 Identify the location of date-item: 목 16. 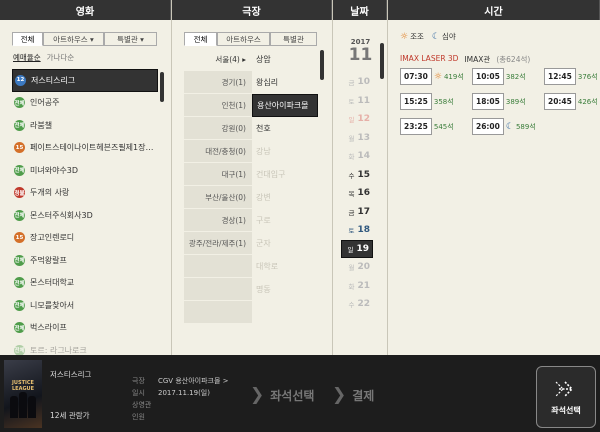
(357, 193).